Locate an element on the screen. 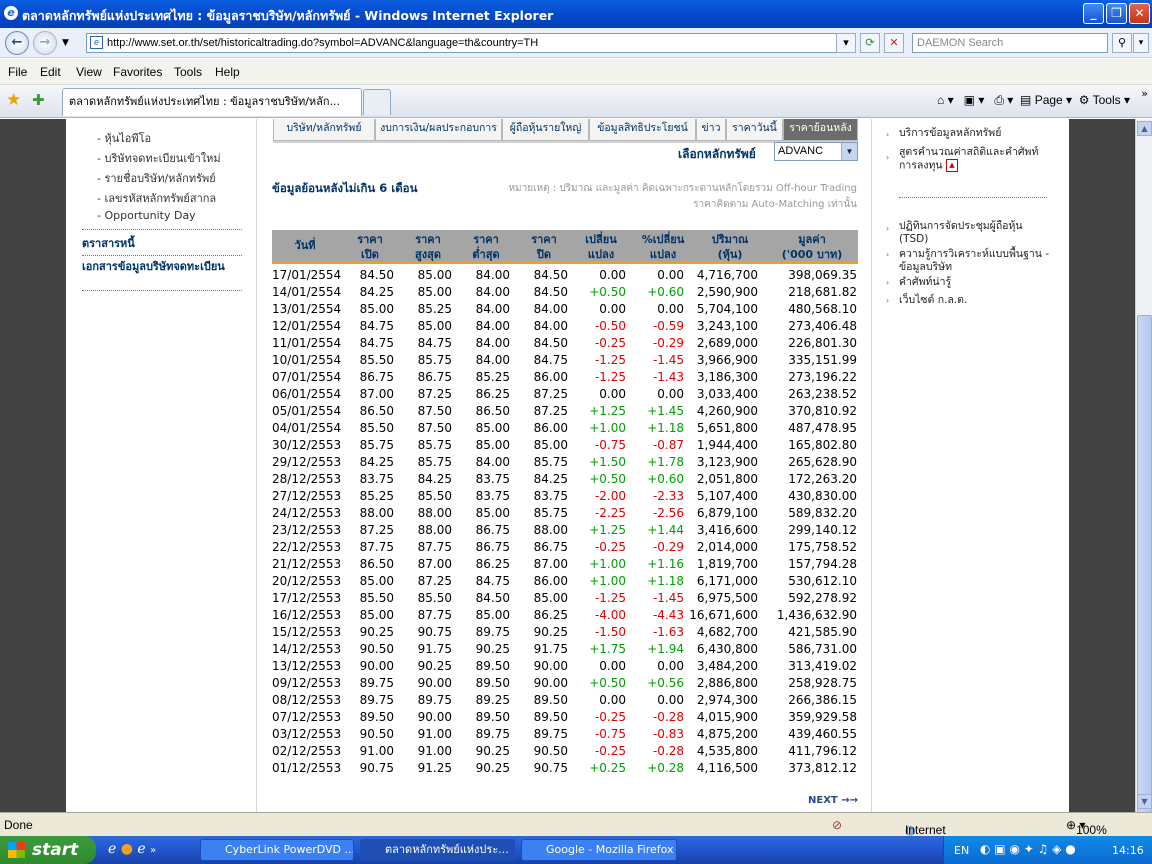 Image resolution: width=1152 pixels, height=864 pixels. vertical-scrollbar: ▲ ▼ is located at coordinates (1143, 474).